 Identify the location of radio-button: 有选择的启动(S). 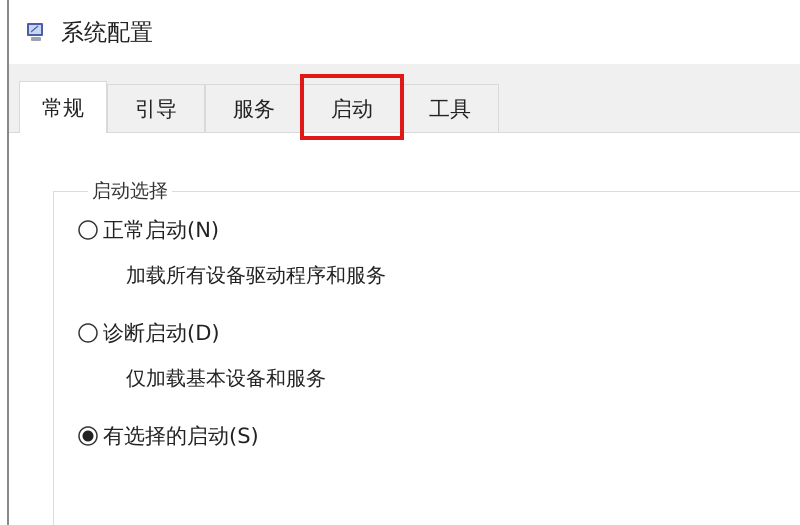
(168, 436).